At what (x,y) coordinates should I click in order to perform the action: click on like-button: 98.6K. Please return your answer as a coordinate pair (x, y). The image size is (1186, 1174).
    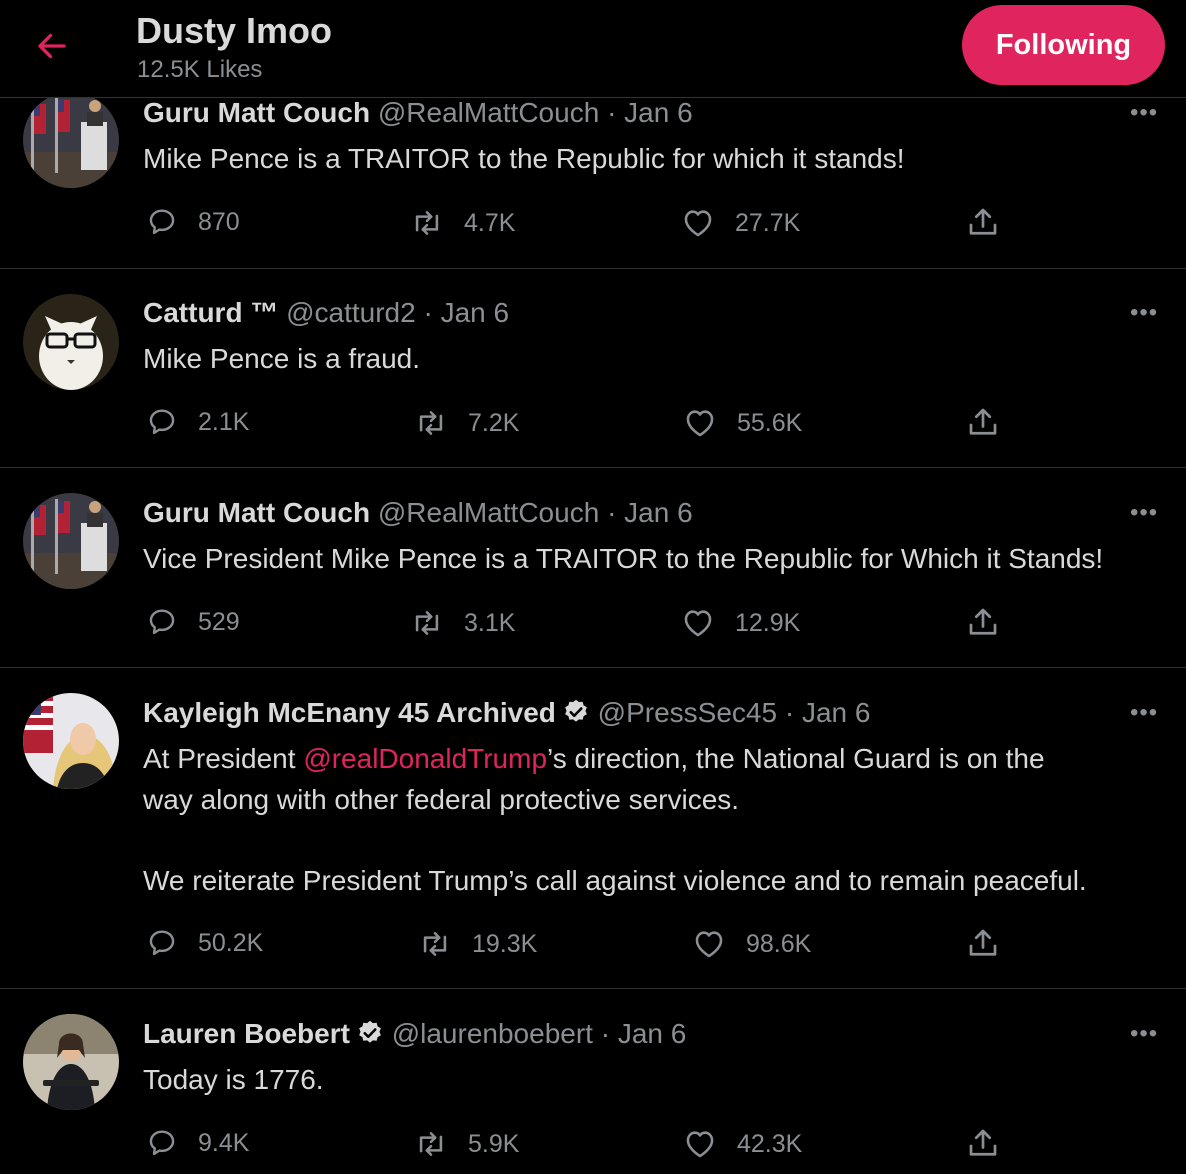
    Looking at the image, I should click on (751, 944).